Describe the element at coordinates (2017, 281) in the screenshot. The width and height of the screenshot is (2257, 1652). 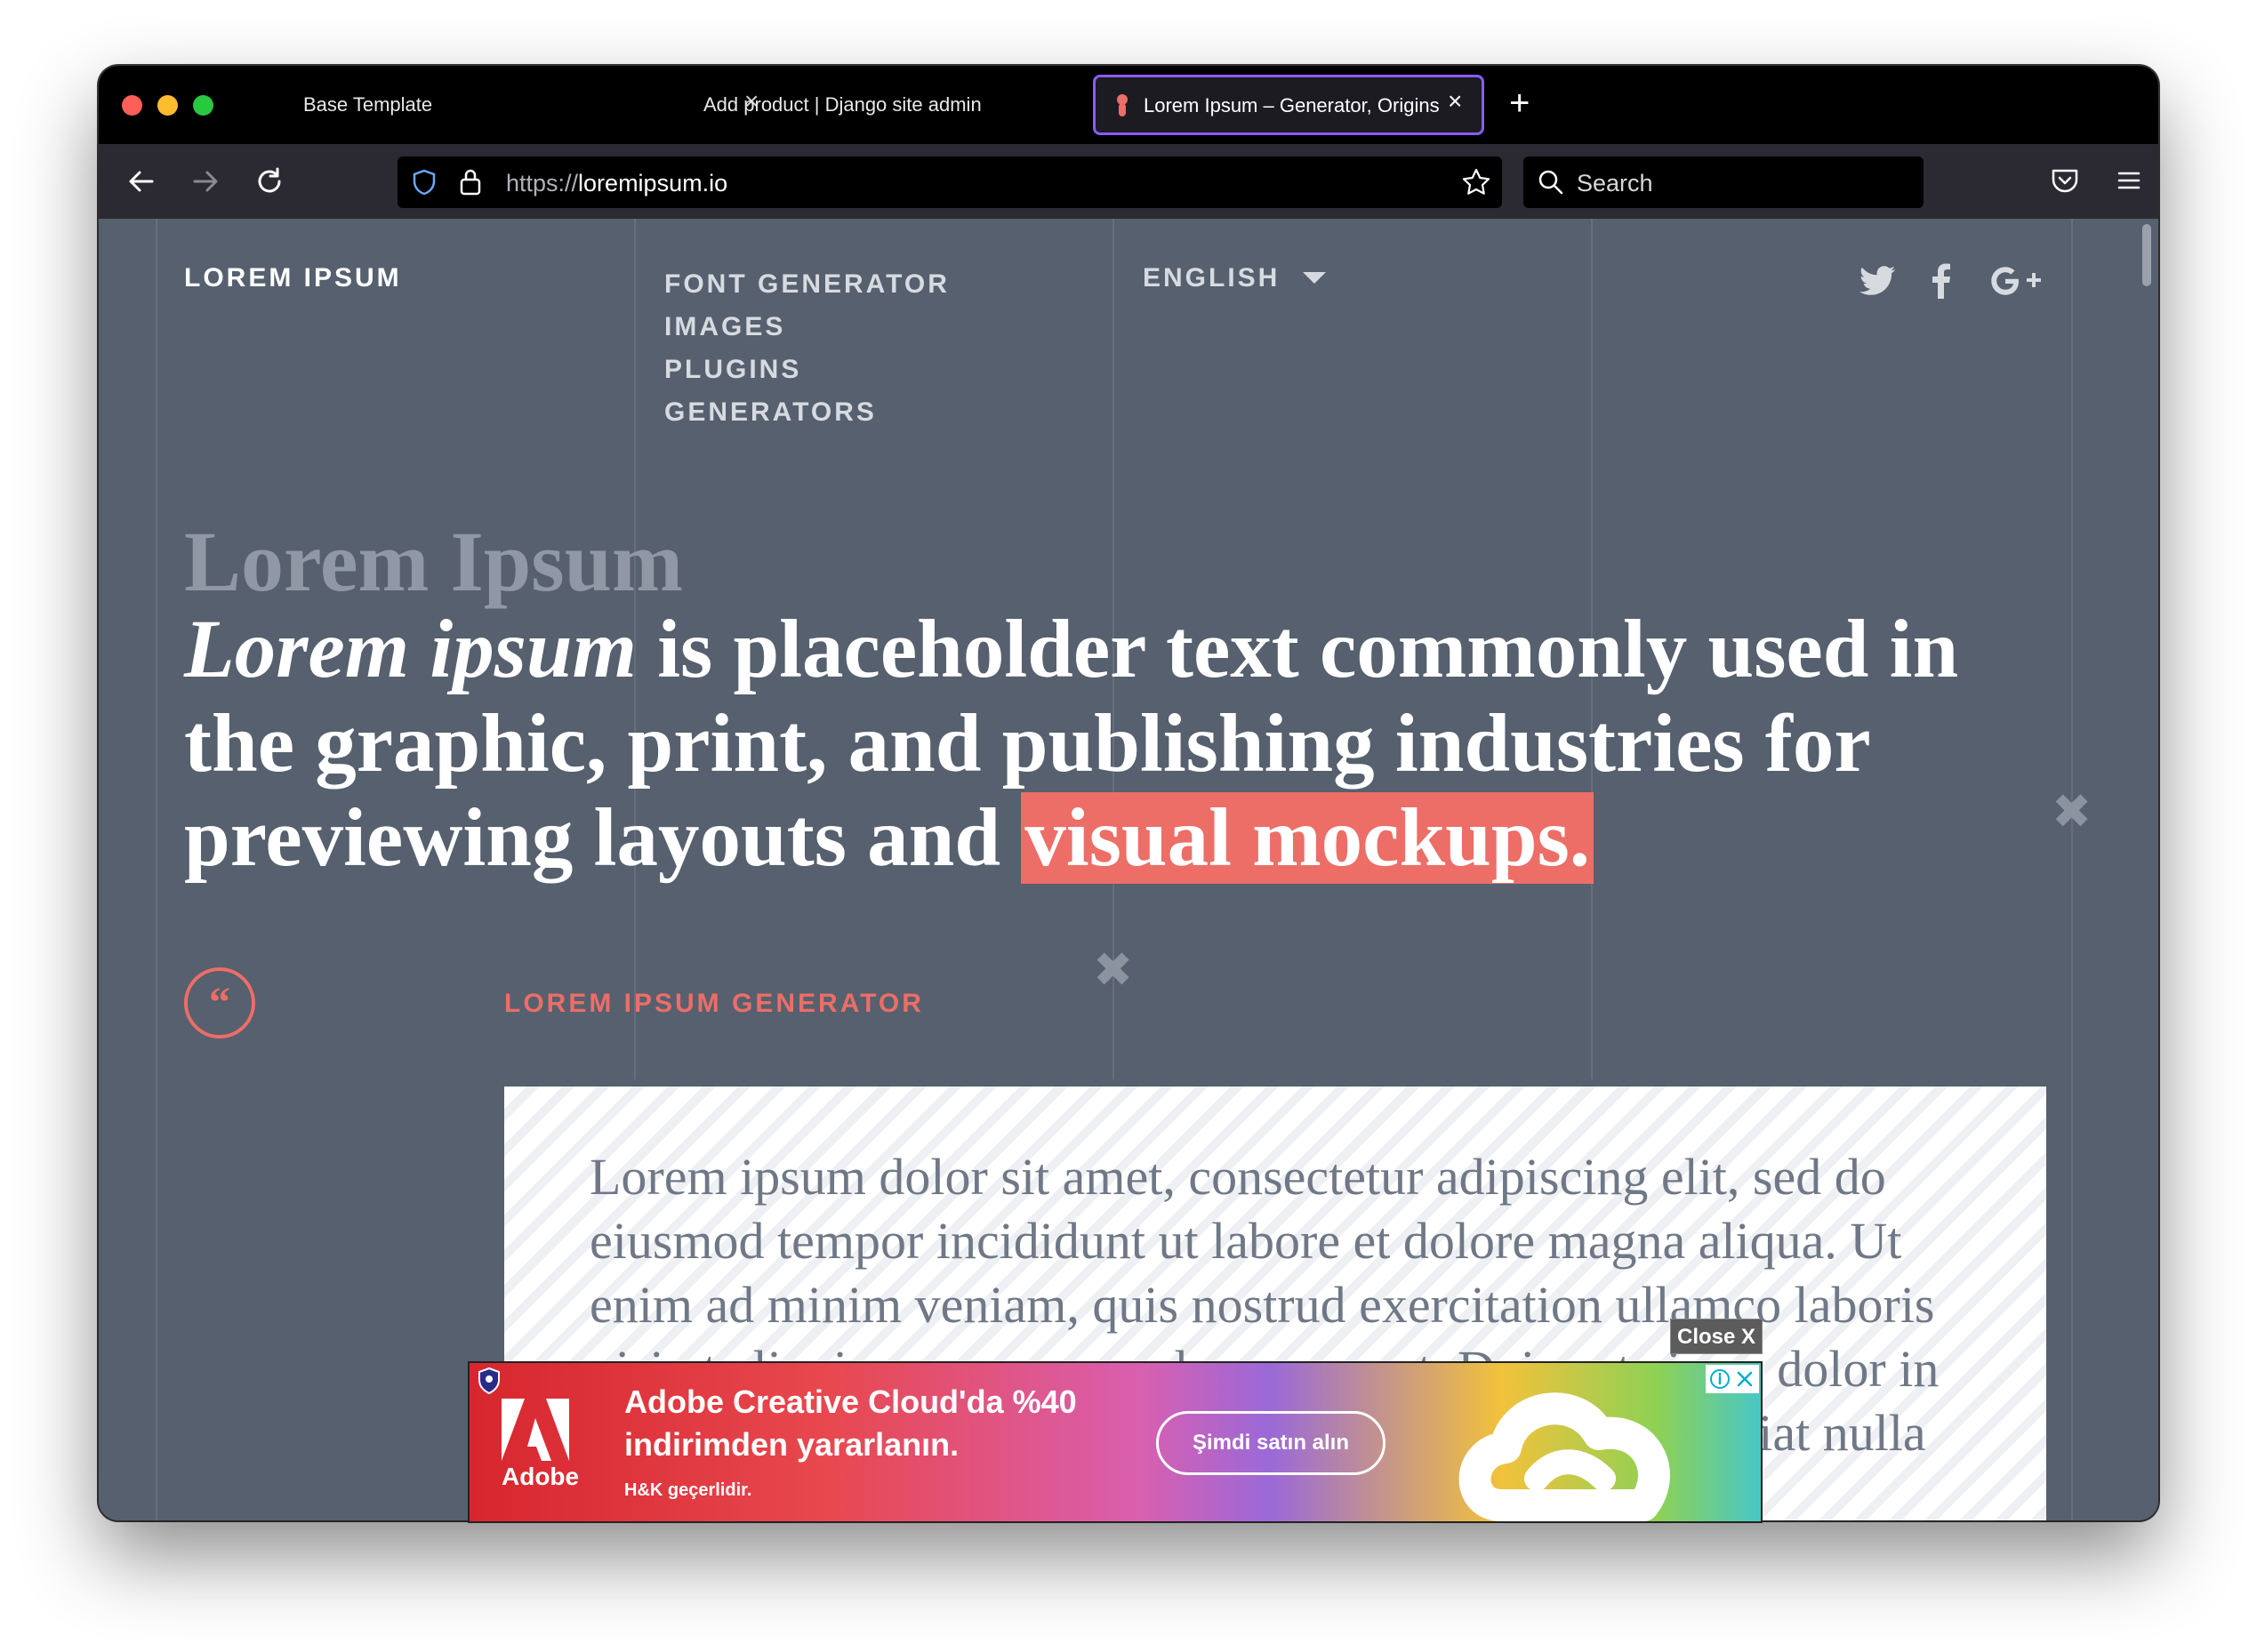
I see `google-plus-icon` at that location.